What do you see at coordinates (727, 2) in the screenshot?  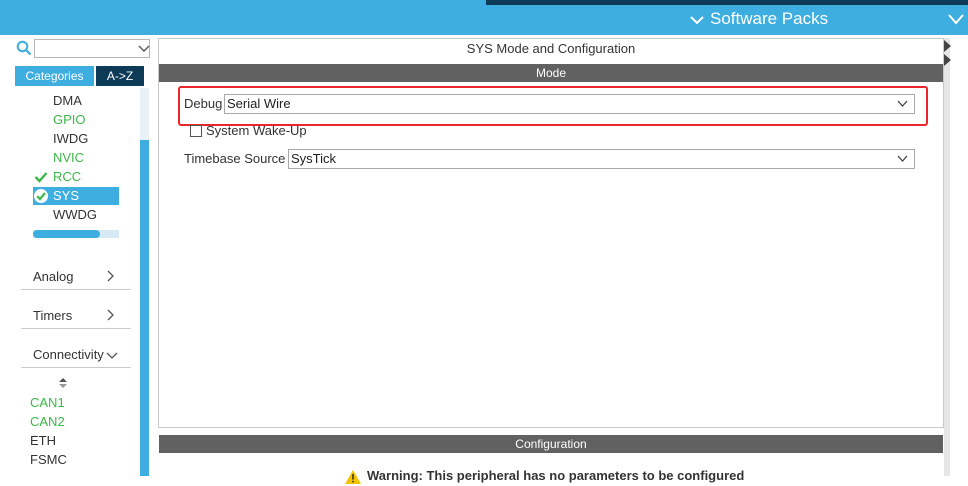 I see `top-banner-tab-strip` at bounding box center [727, 2].